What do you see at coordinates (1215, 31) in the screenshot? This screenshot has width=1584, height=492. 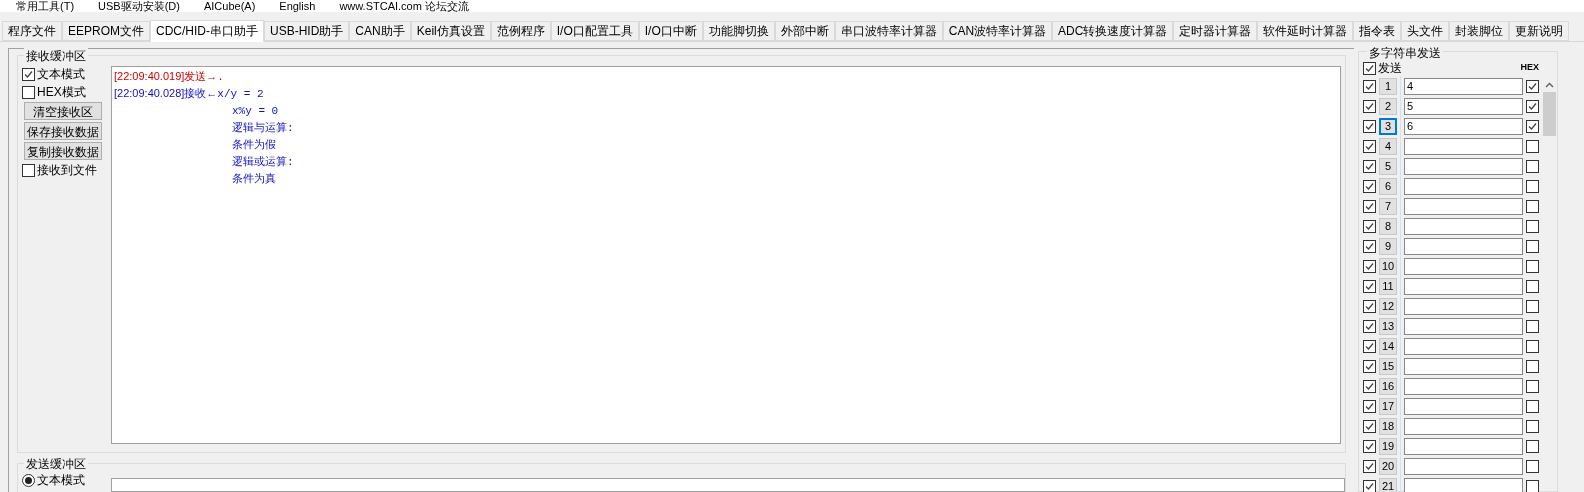 I see `tab: 定时器计算器` at bounding box center [1215, 31].